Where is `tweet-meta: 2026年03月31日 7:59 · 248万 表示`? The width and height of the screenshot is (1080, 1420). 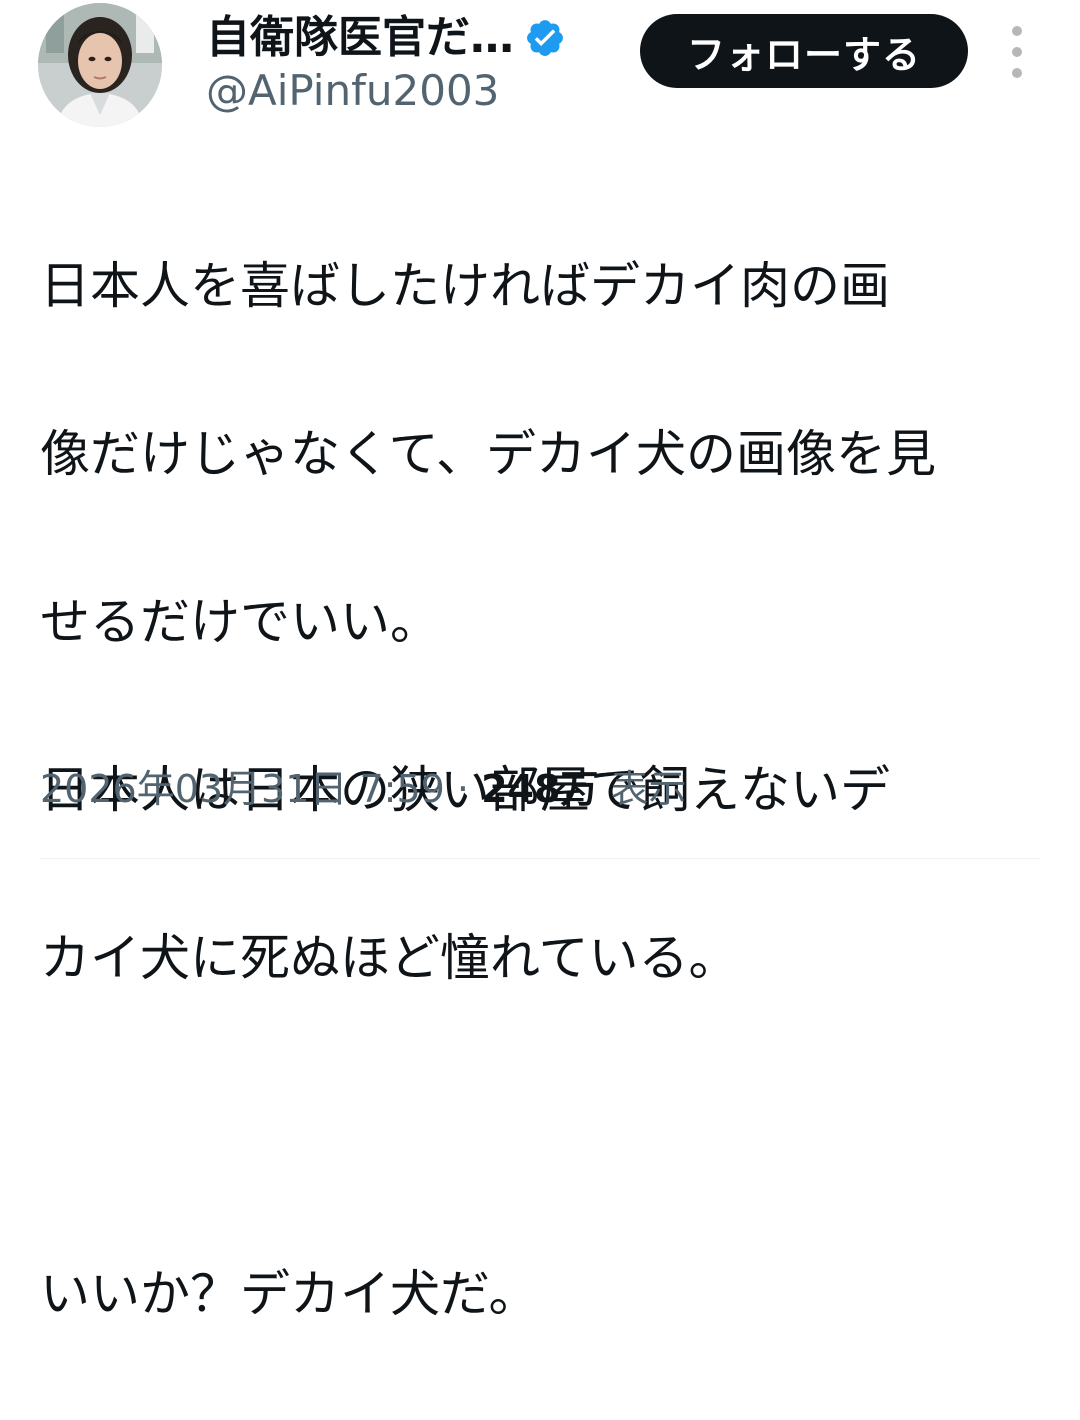 tweet-meta: 2026年03月31日 7:59 · 248万 表示 is located at coordinates (363, 789).